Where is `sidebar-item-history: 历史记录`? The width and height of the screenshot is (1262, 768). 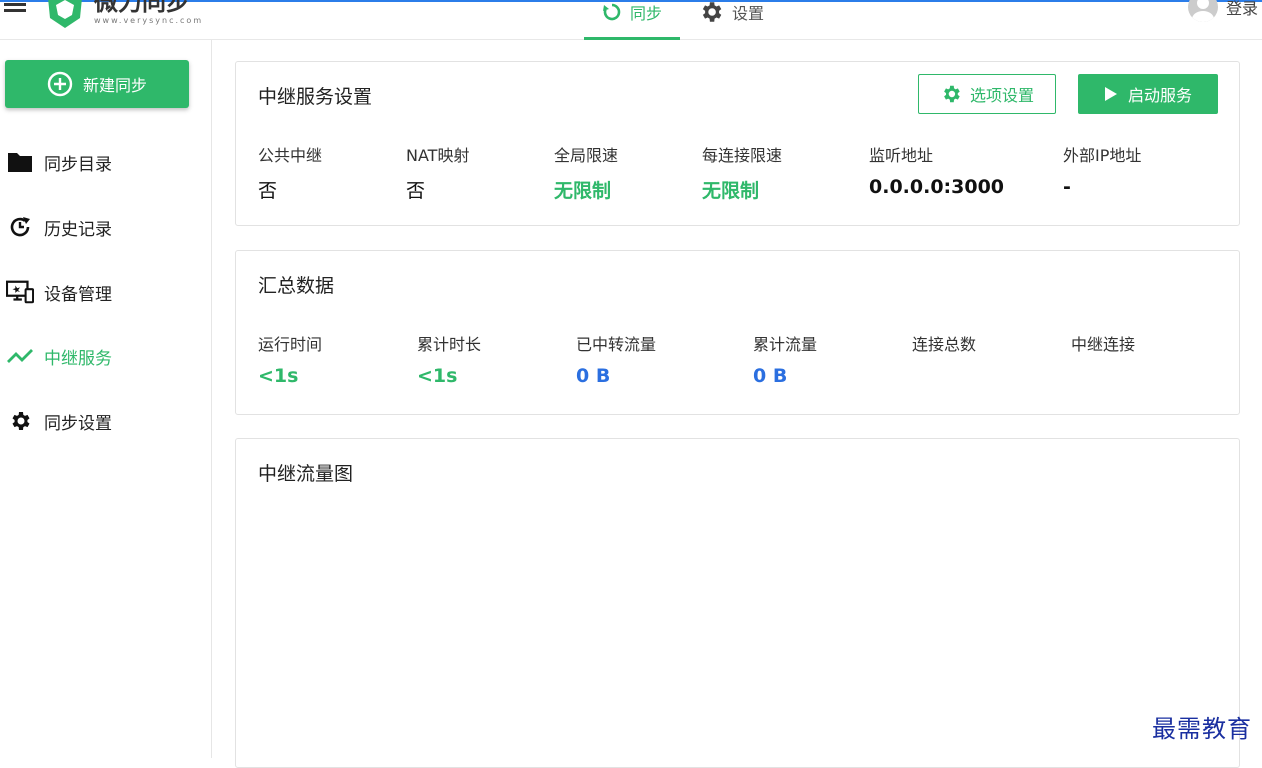
sidebar-item-history: 历史记录 is located at coordinates (59, 227).